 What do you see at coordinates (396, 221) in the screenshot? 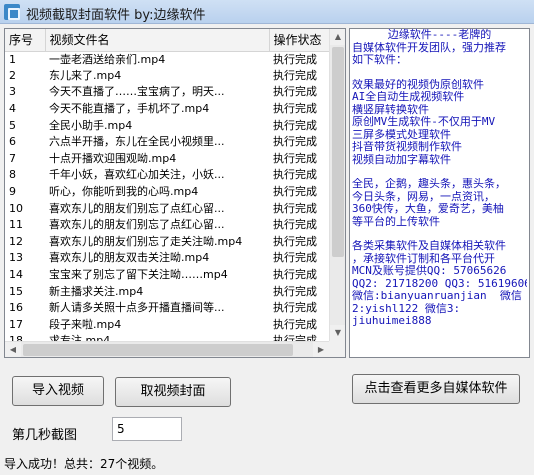
I see `info-line: 等平台的上传软件` at bounding box center [396, 221].